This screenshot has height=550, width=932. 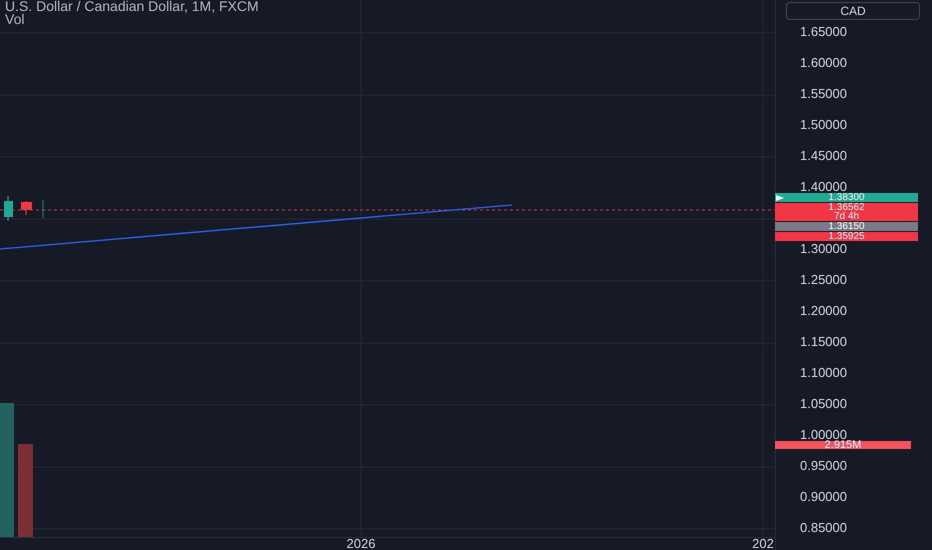 I want to click on currency-button: CAD, so click(x=853, y=11).